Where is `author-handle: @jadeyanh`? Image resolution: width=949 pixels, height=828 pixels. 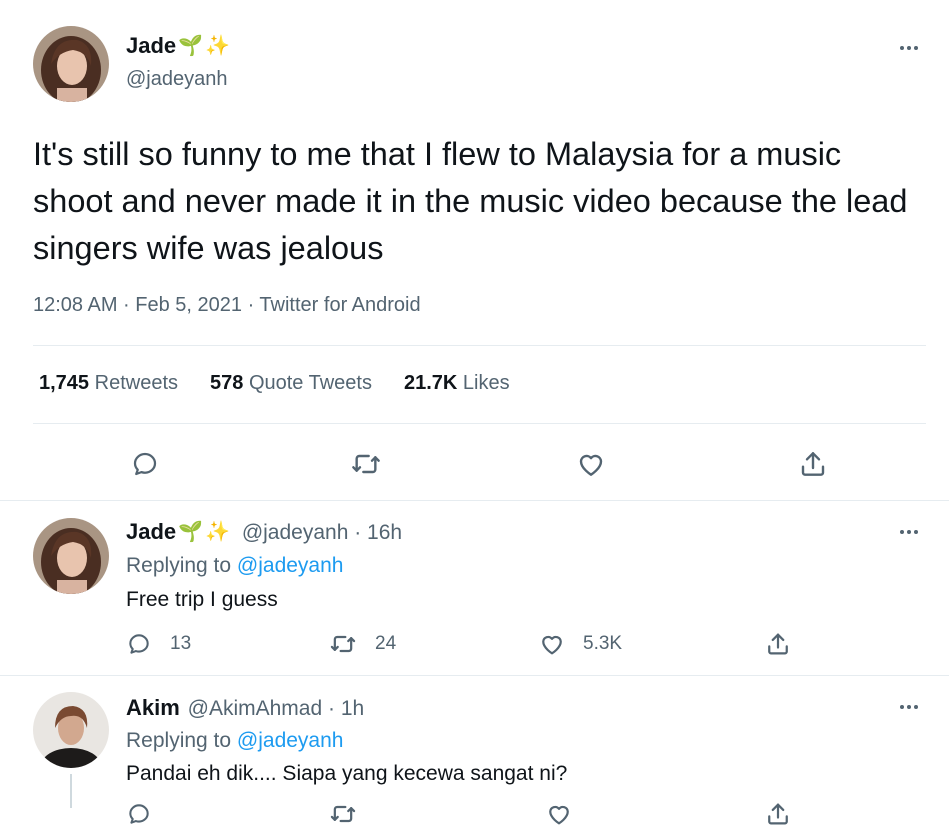 author-handle: @jadeyanh is located at coordinates (176, 79).